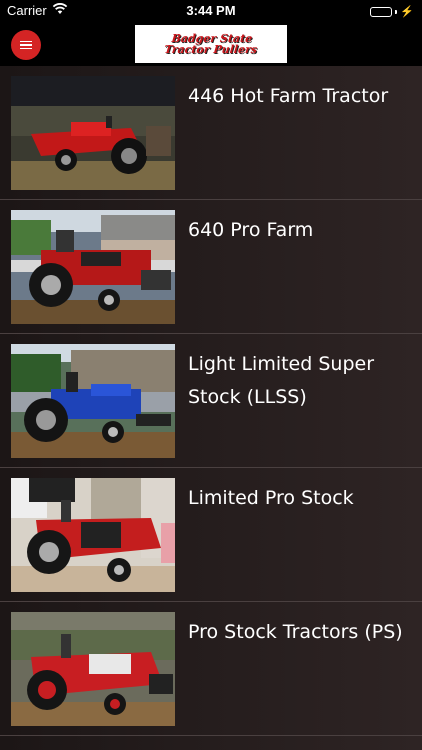 The height and width of the screenshot is (750, 422). What do you see at coordinates (251, 230) in the screenshot?
I see `class-title: 640 Pro Farm` at bounding box center [251, 230].